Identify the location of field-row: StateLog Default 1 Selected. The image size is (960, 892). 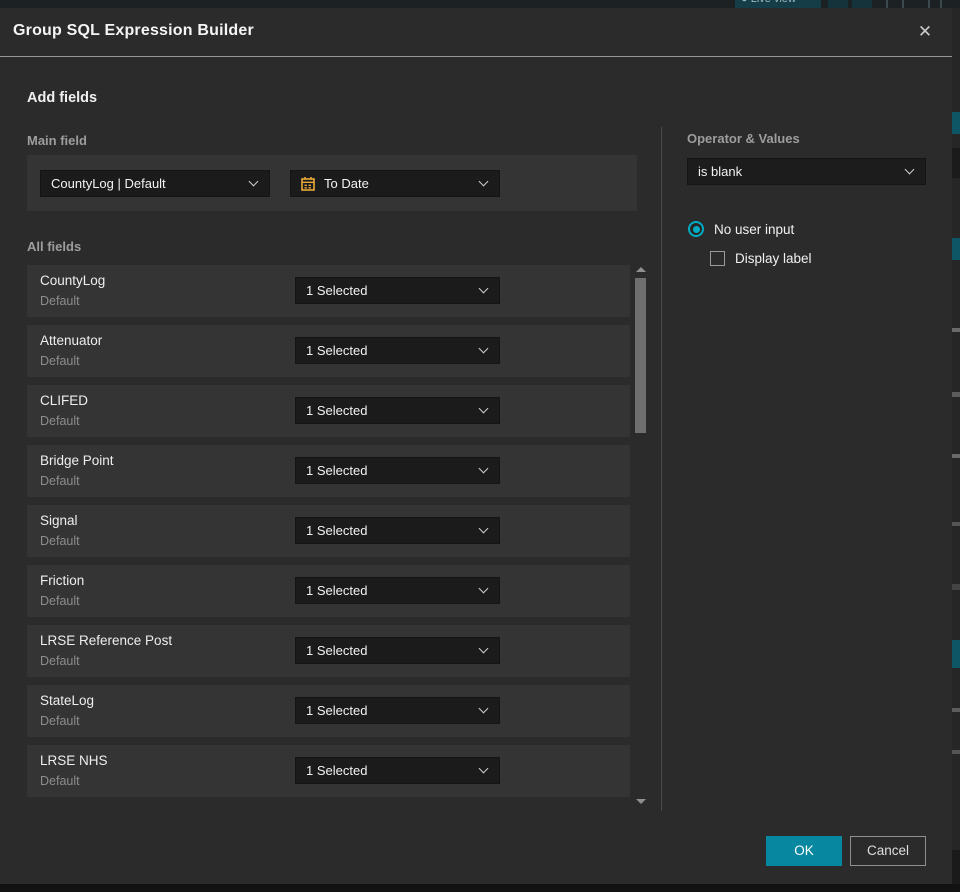
(328, 711).